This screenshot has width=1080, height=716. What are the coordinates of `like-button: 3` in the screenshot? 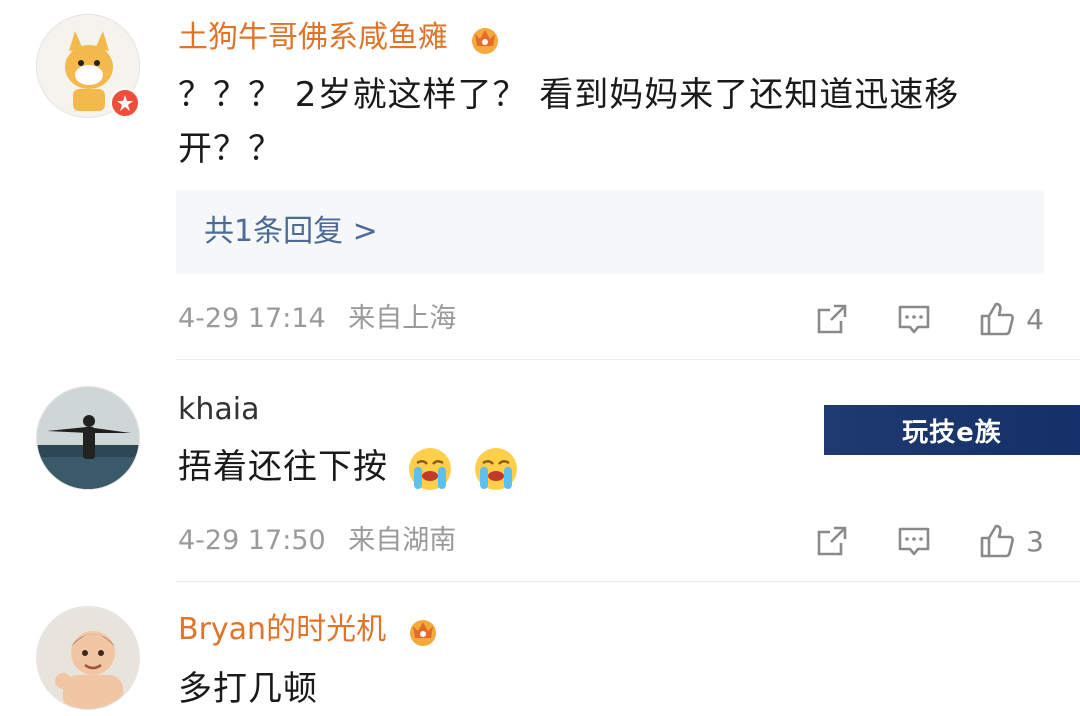 It's located at (1011, 541).